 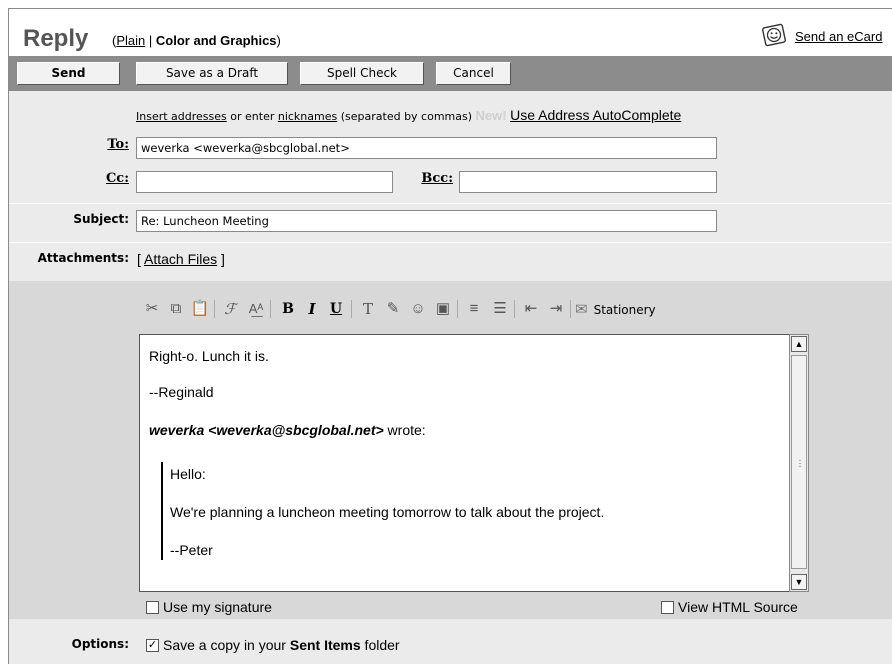 I want to click on body-scrollbar: ▲ --- ▼, so click(x=799, y=463).